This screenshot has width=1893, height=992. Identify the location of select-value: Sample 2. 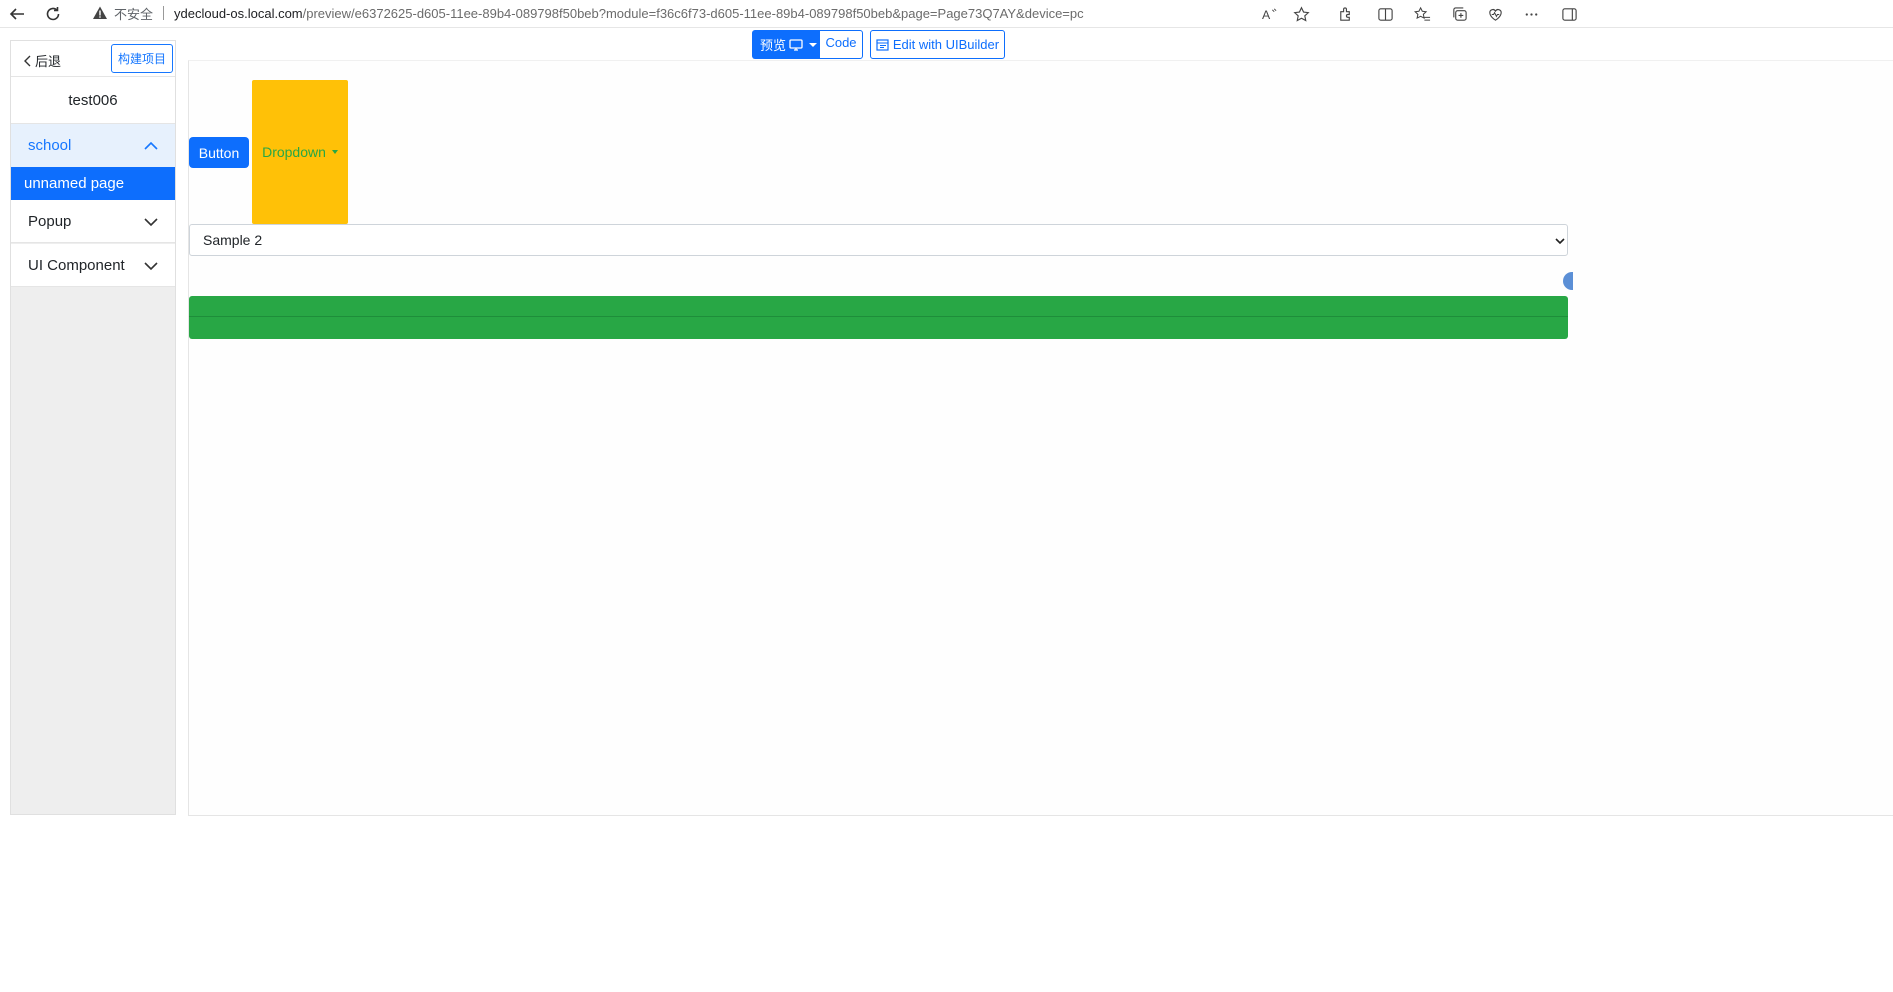
(233, 240).